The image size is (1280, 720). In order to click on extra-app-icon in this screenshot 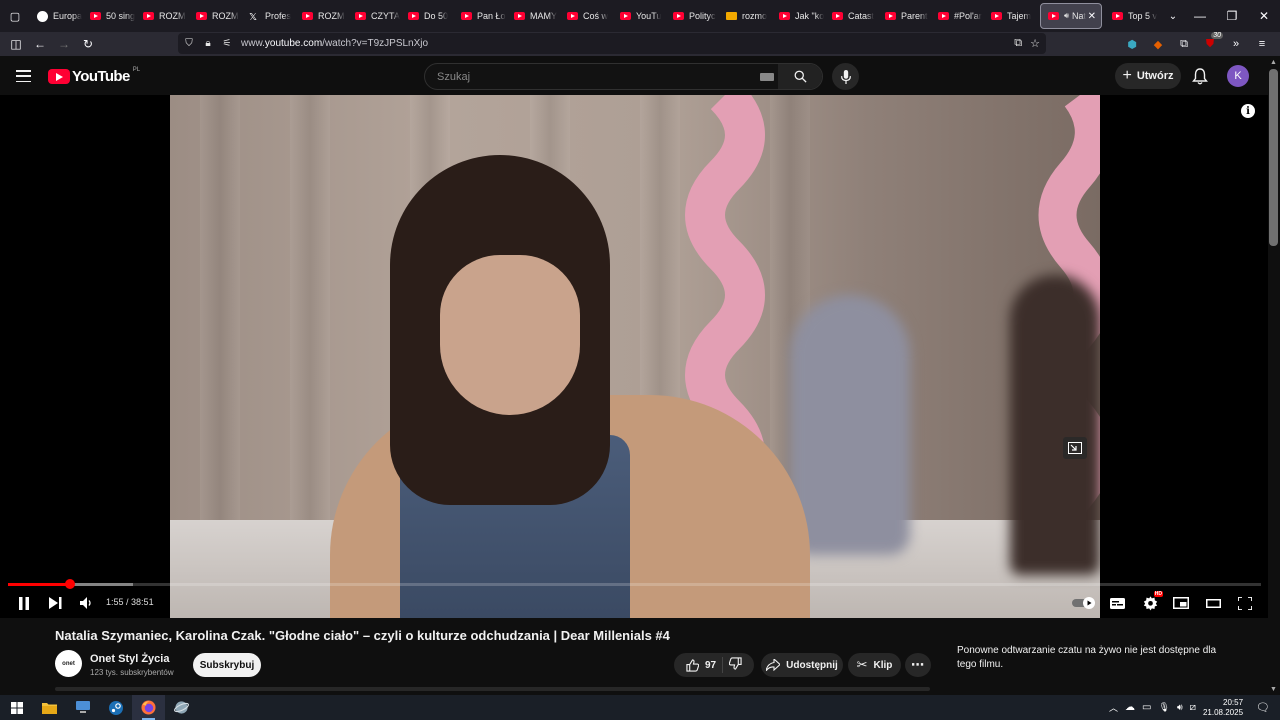, I will do `click(181, 707)`.